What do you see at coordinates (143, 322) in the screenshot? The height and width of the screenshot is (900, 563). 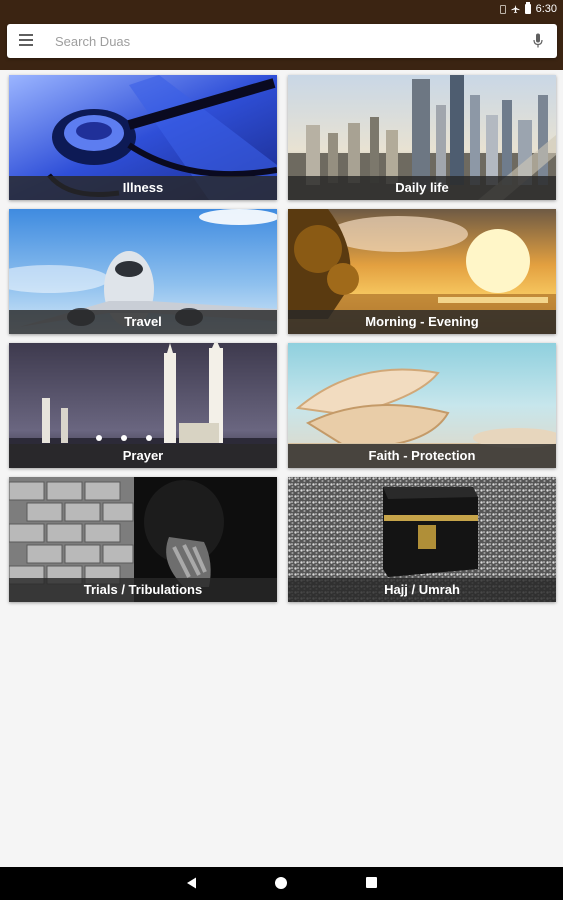 I see `category-label: Travel` at bounding box center [143, 322].